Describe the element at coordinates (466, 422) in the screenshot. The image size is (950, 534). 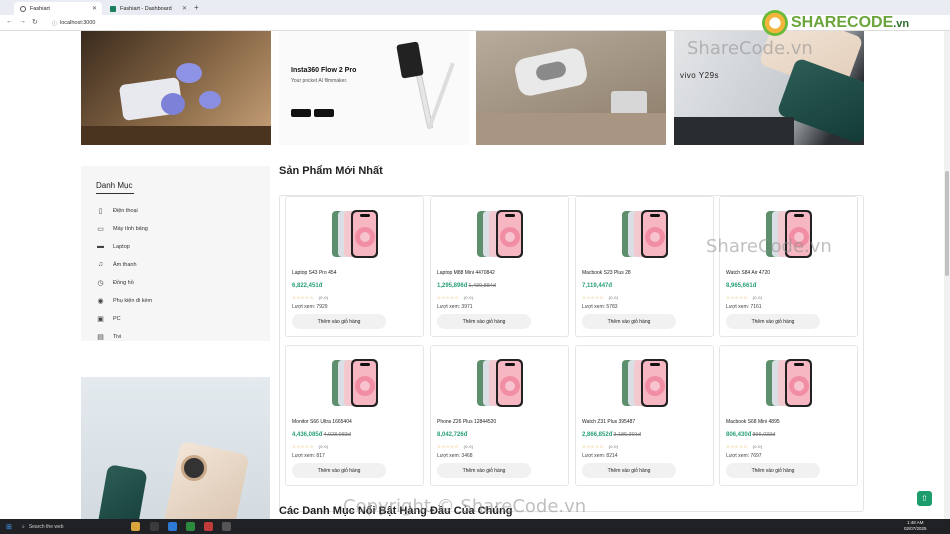
I see `product-name: Phone Z26 Plus 12844520` at that location.